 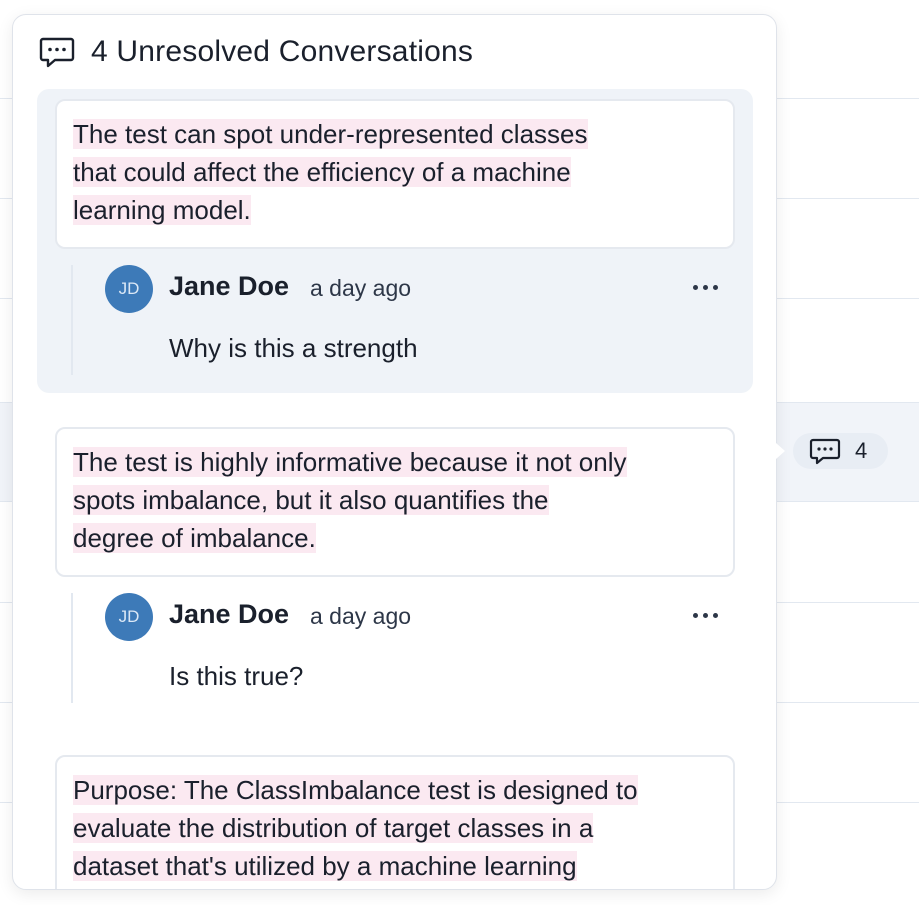 What do you see at coordinates (282, 51) in the screenshot?
I see `popover-title: 4 Unresolved Conversations` at bounding box center [282, 51].